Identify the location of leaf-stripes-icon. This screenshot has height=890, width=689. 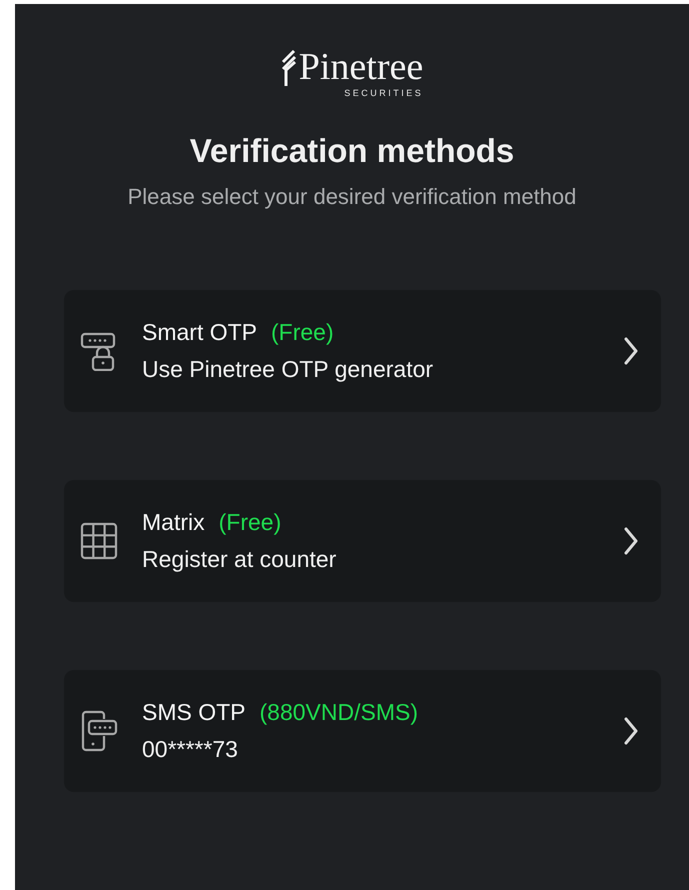
(288, 68).